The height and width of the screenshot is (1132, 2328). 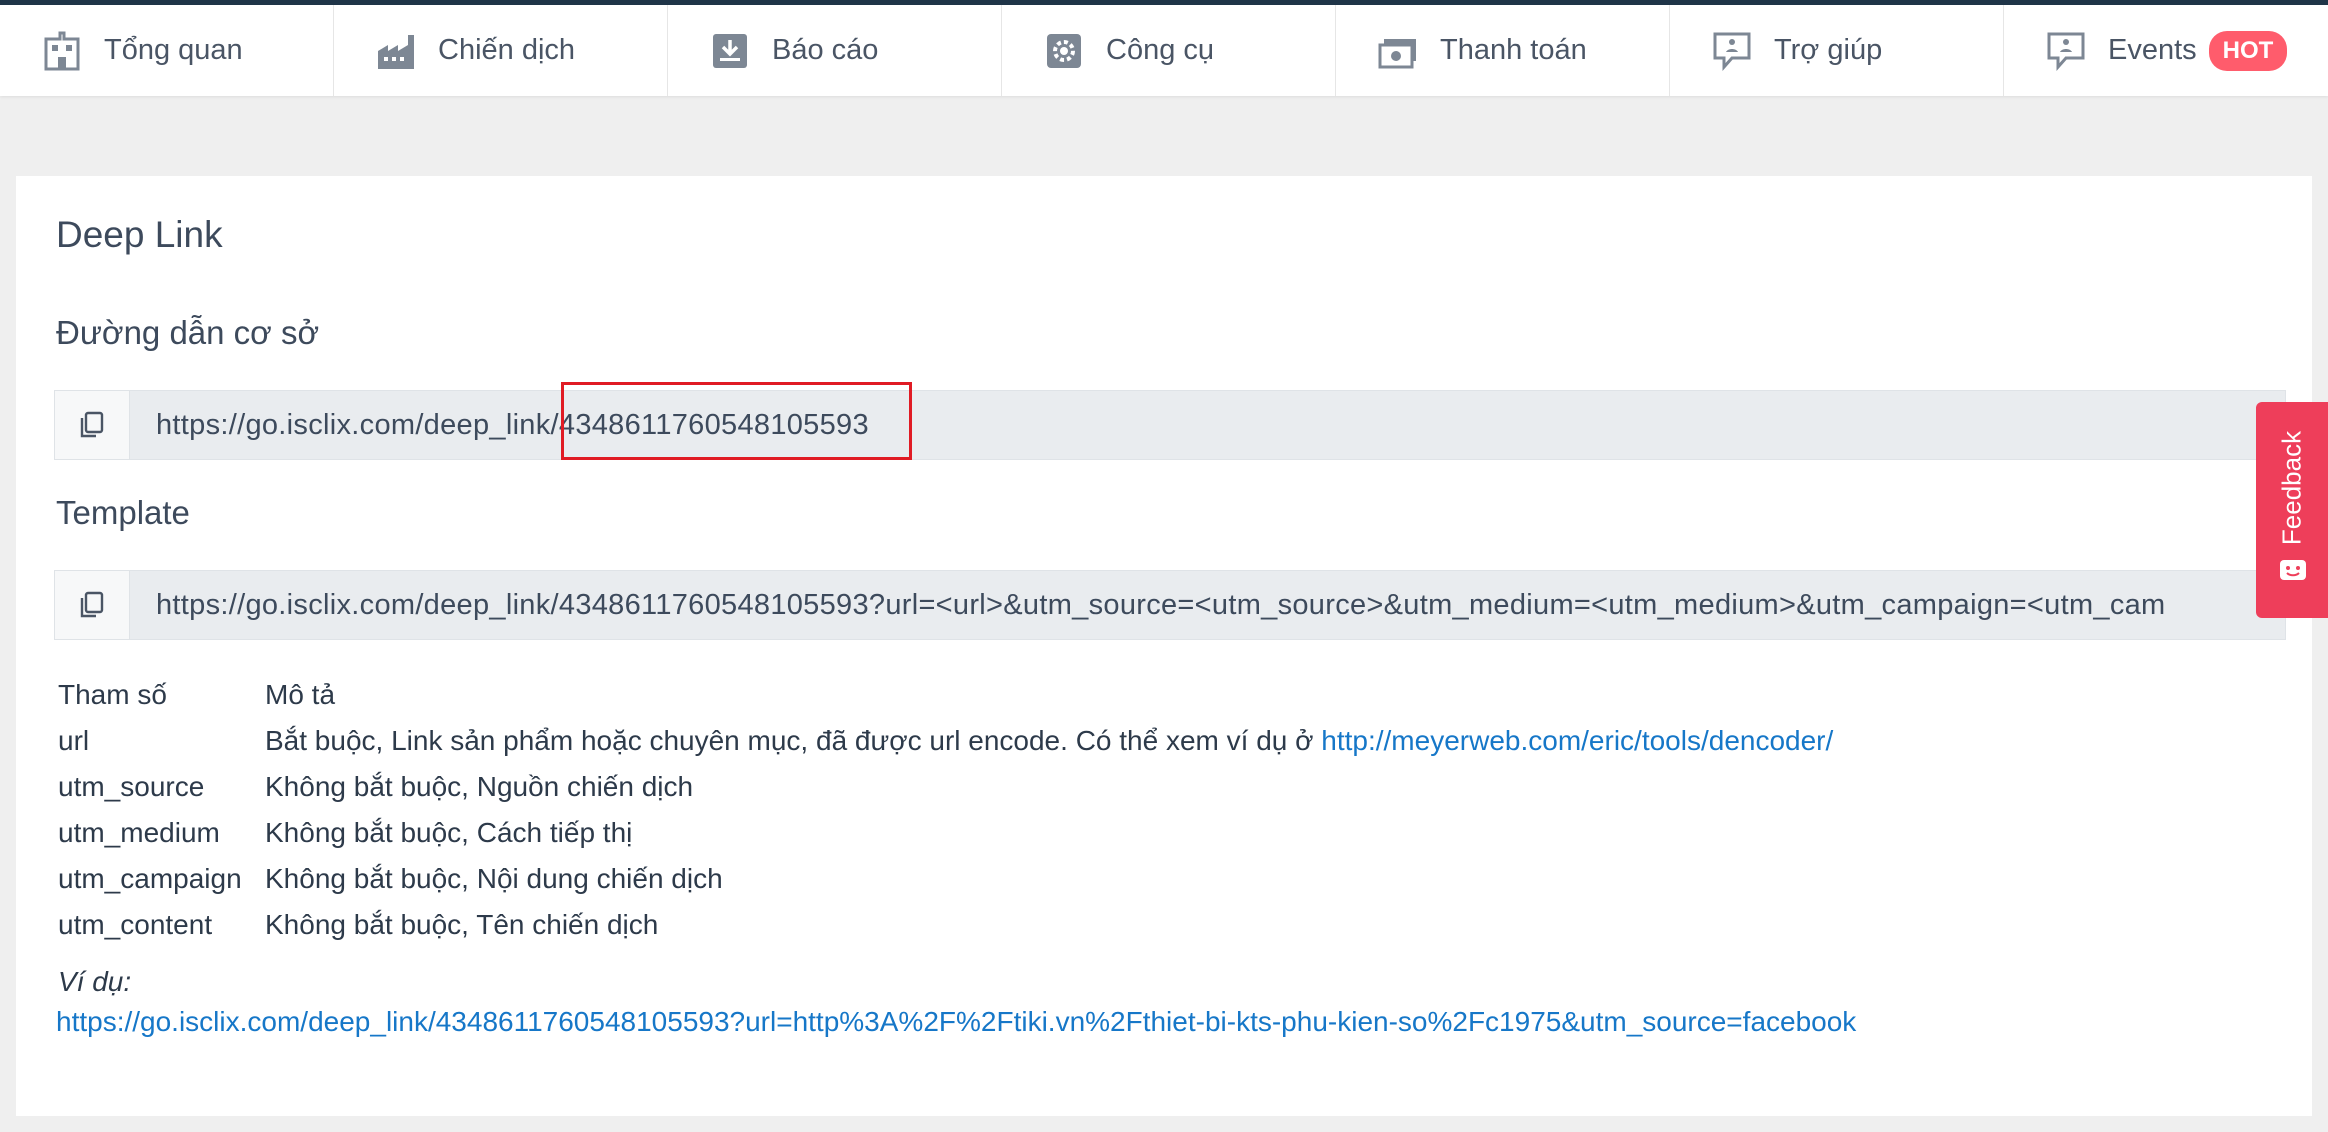 I want to click on nav-item-payment: Thanh toán, so click(x=1503, y=50).